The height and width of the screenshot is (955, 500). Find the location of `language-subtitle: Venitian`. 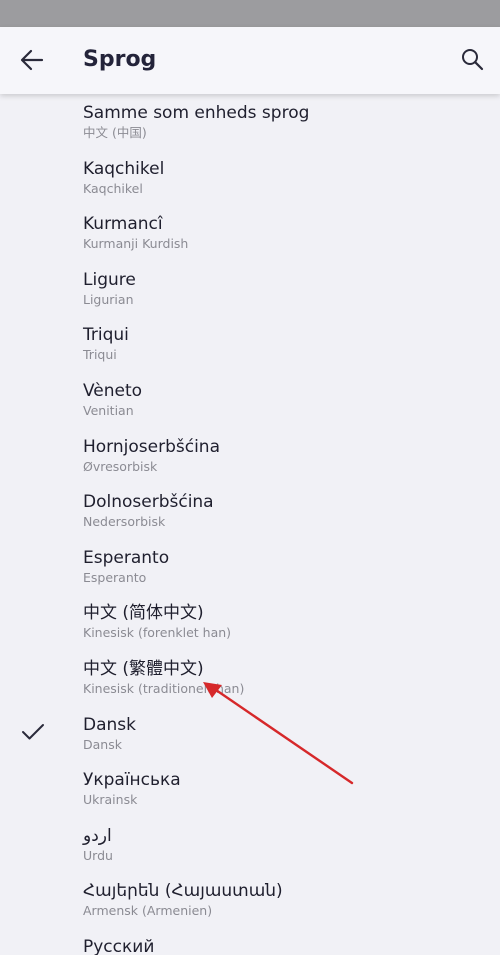

language-subtitle: Venitian is located at coordinates (108, 410).